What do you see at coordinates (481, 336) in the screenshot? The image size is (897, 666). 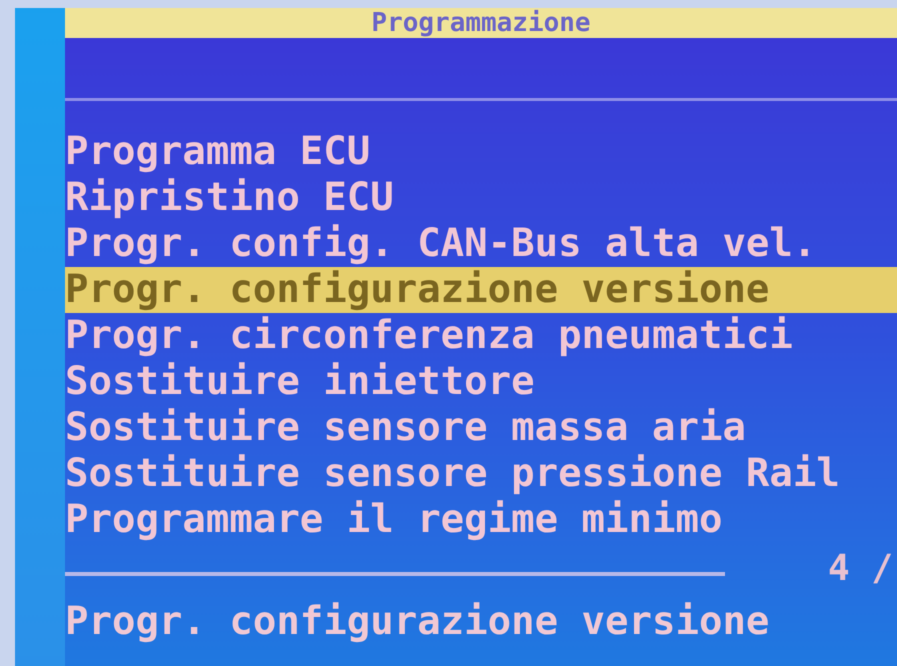 I see `menu-item: Progr. circonferenza pneumatici` at bounding box center [481, 336].